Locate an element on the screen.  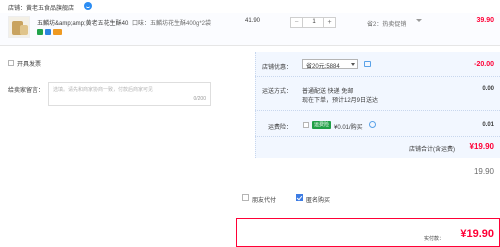
payment-amount: ¥19.90 is located at coordinates (477, 234).